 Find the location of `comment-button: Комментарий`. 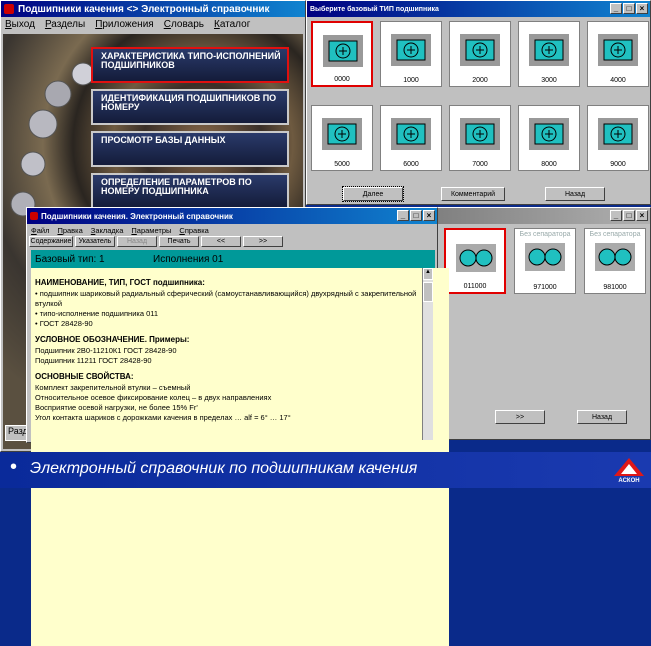

comment-button: Комментарий is located at coordinates (473, 194).